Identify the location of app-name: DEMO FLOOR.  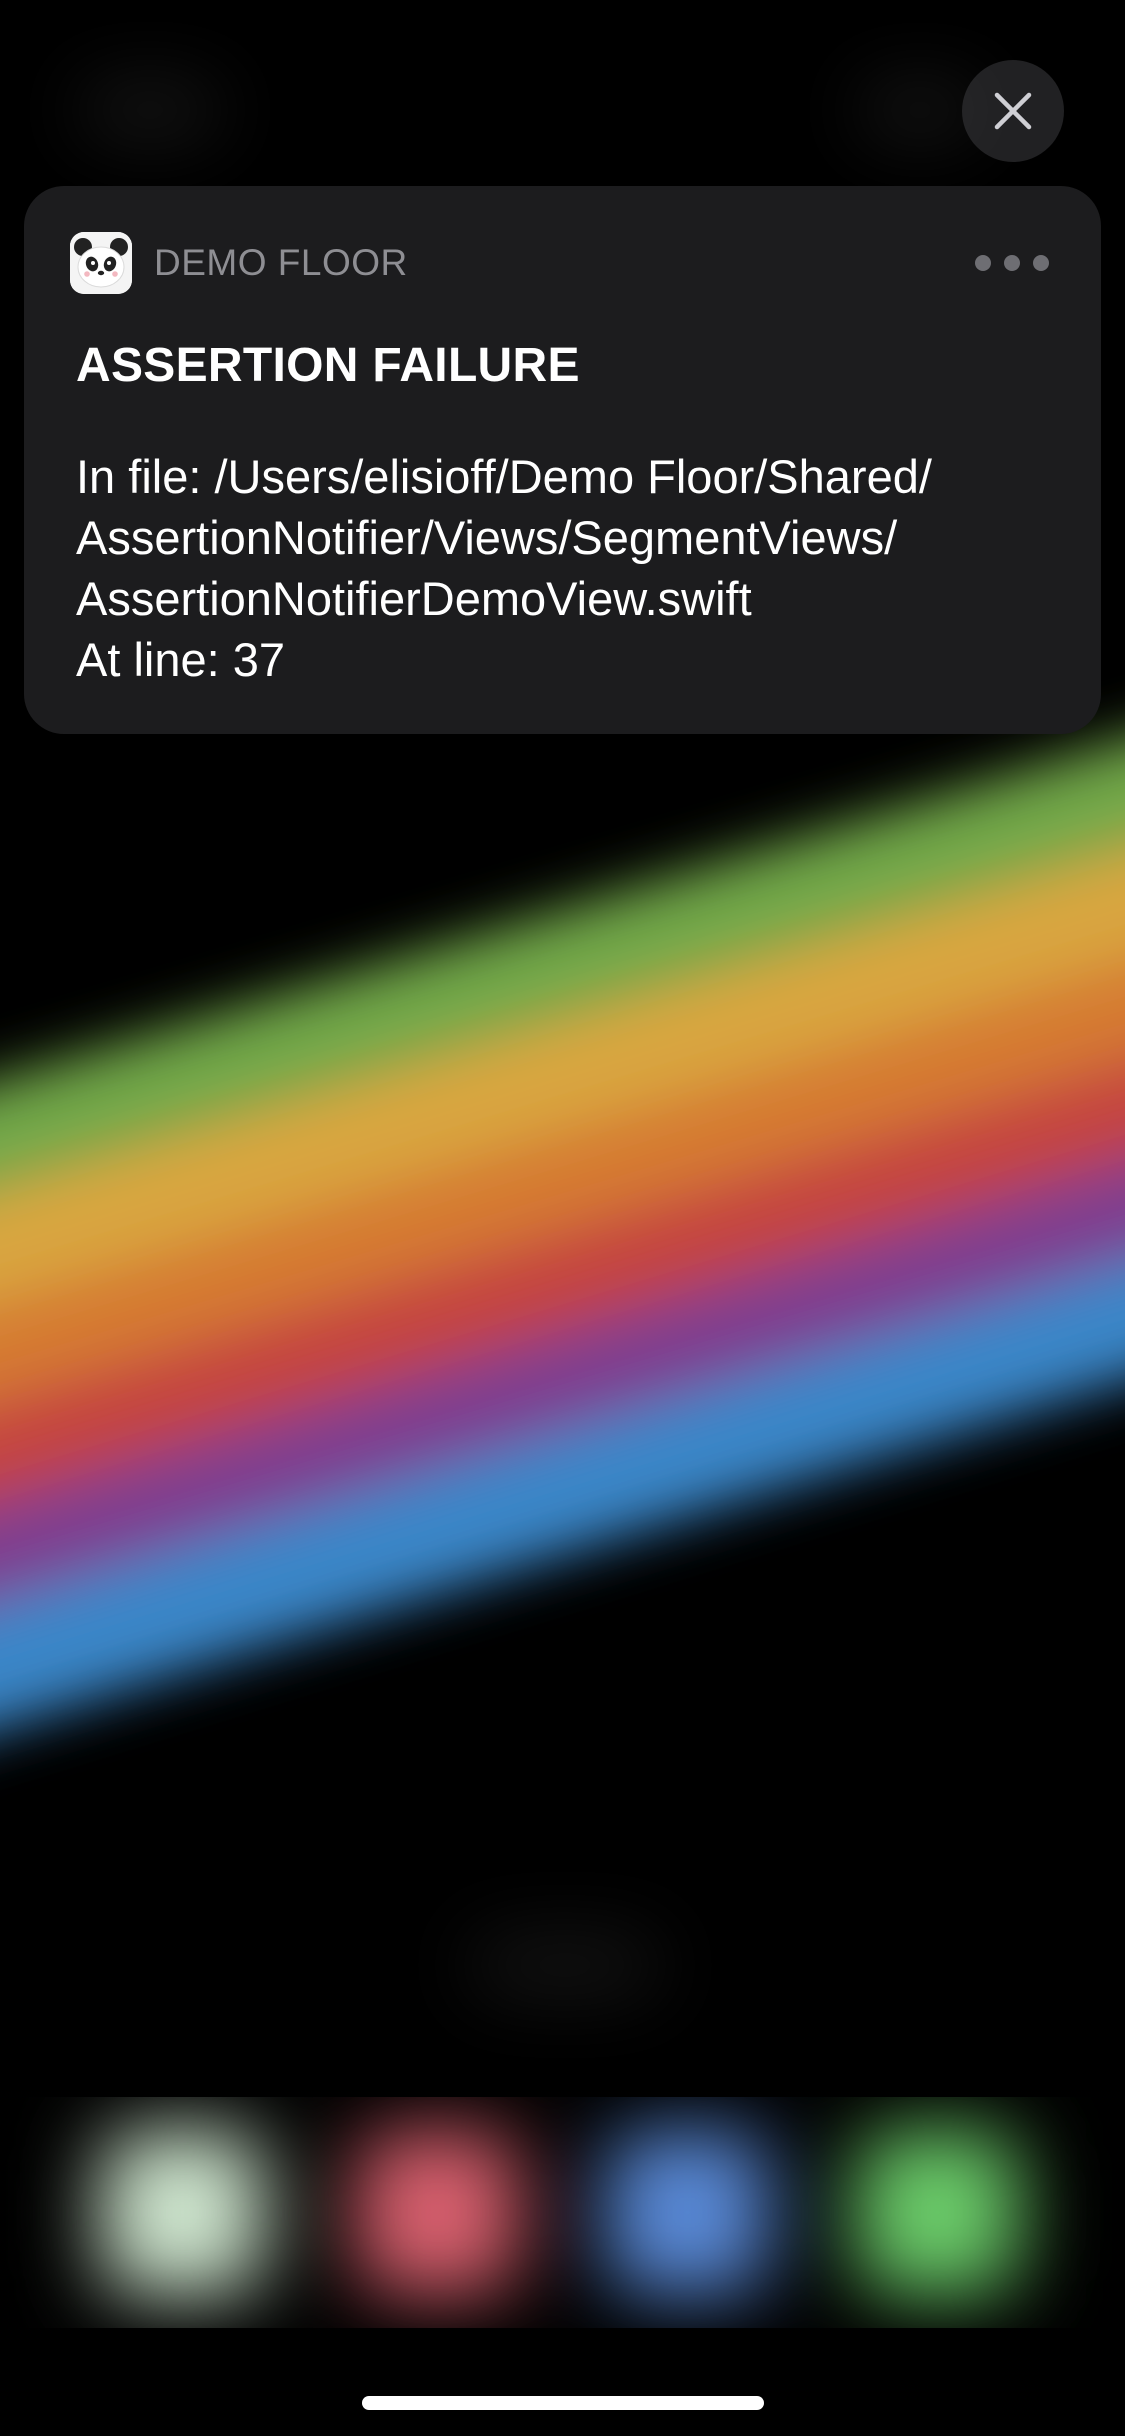
(281, 262).